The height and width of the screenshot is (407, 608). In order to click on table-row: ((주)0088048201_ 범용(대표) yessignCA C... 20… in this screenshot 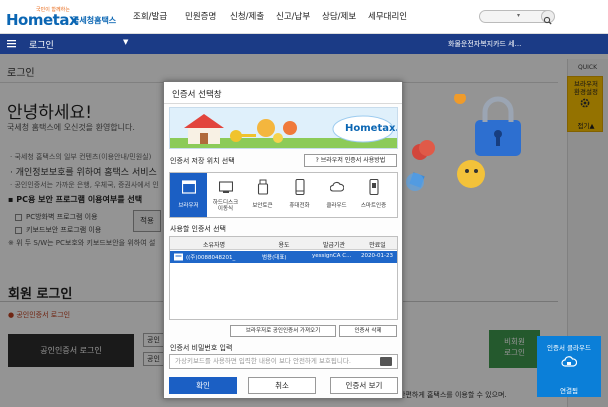, I will do `click(283, 257)`.